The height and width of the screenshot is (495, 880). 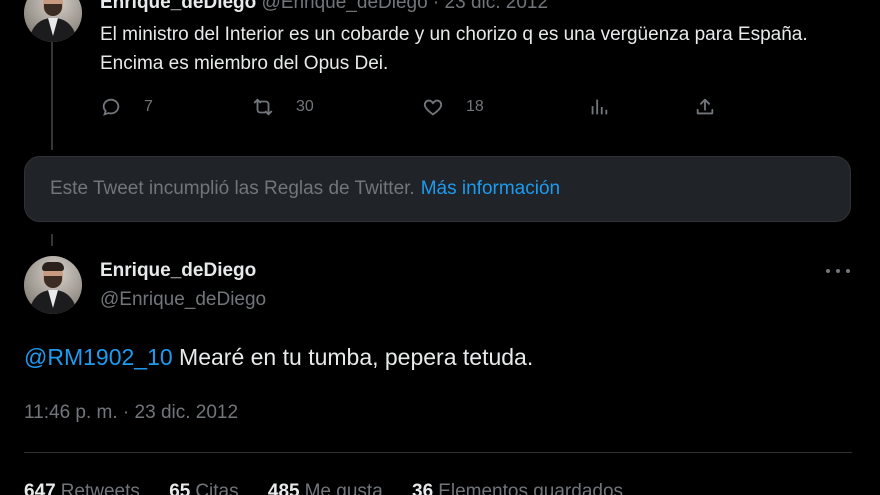 I want to click on reply-count: 7, so click(x=148, y=106).